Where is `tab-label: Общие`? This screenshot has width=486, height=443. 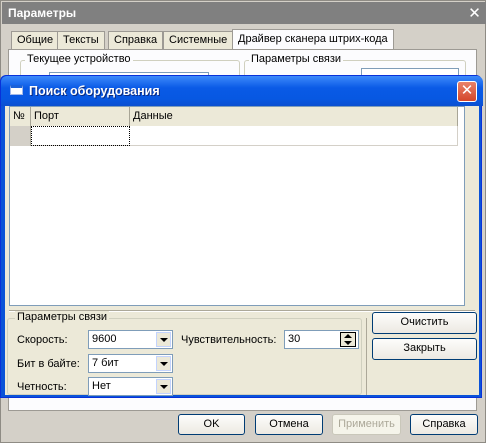 tab-label: Общие is located at coordinates (35, 40).